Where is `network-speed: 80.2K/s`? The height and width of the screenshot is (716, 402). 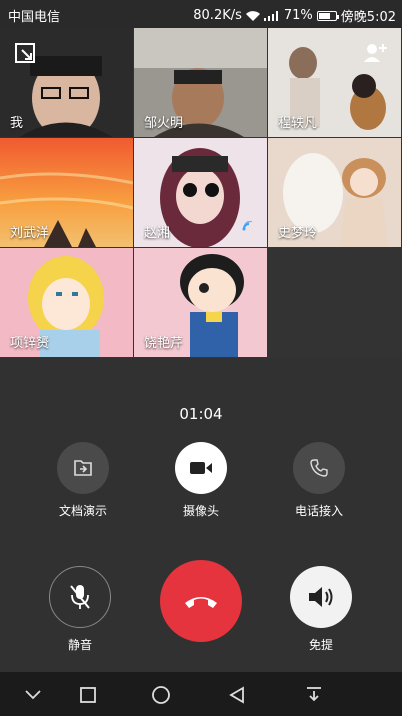
network-speed: 80.2K/s is located at coordinates (217, 15).